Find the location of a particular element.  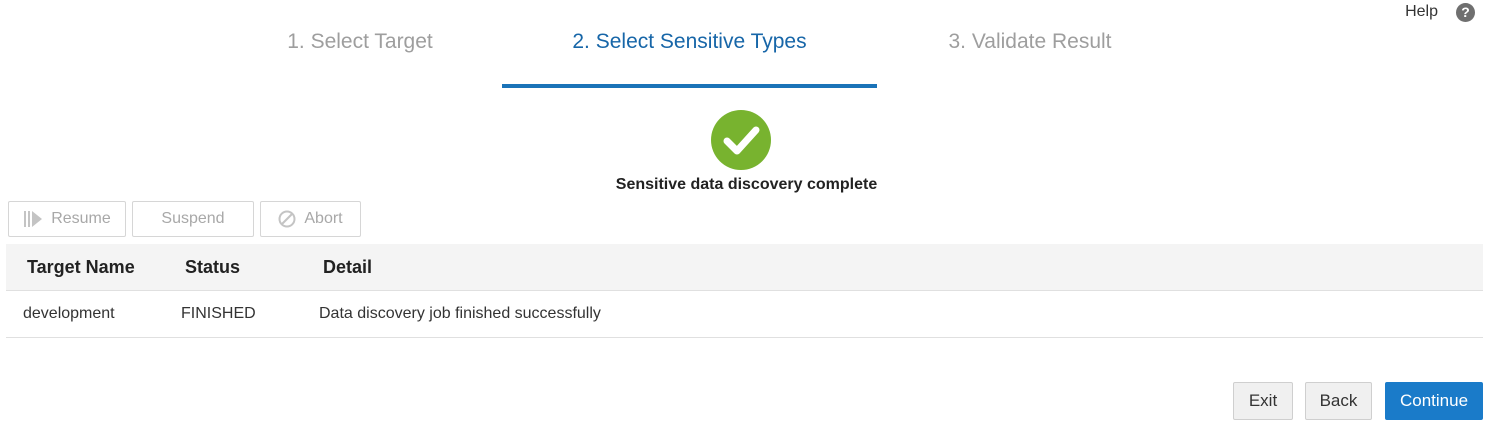

table-header: Target Name Status Detail is located at coordinates (744, 267).